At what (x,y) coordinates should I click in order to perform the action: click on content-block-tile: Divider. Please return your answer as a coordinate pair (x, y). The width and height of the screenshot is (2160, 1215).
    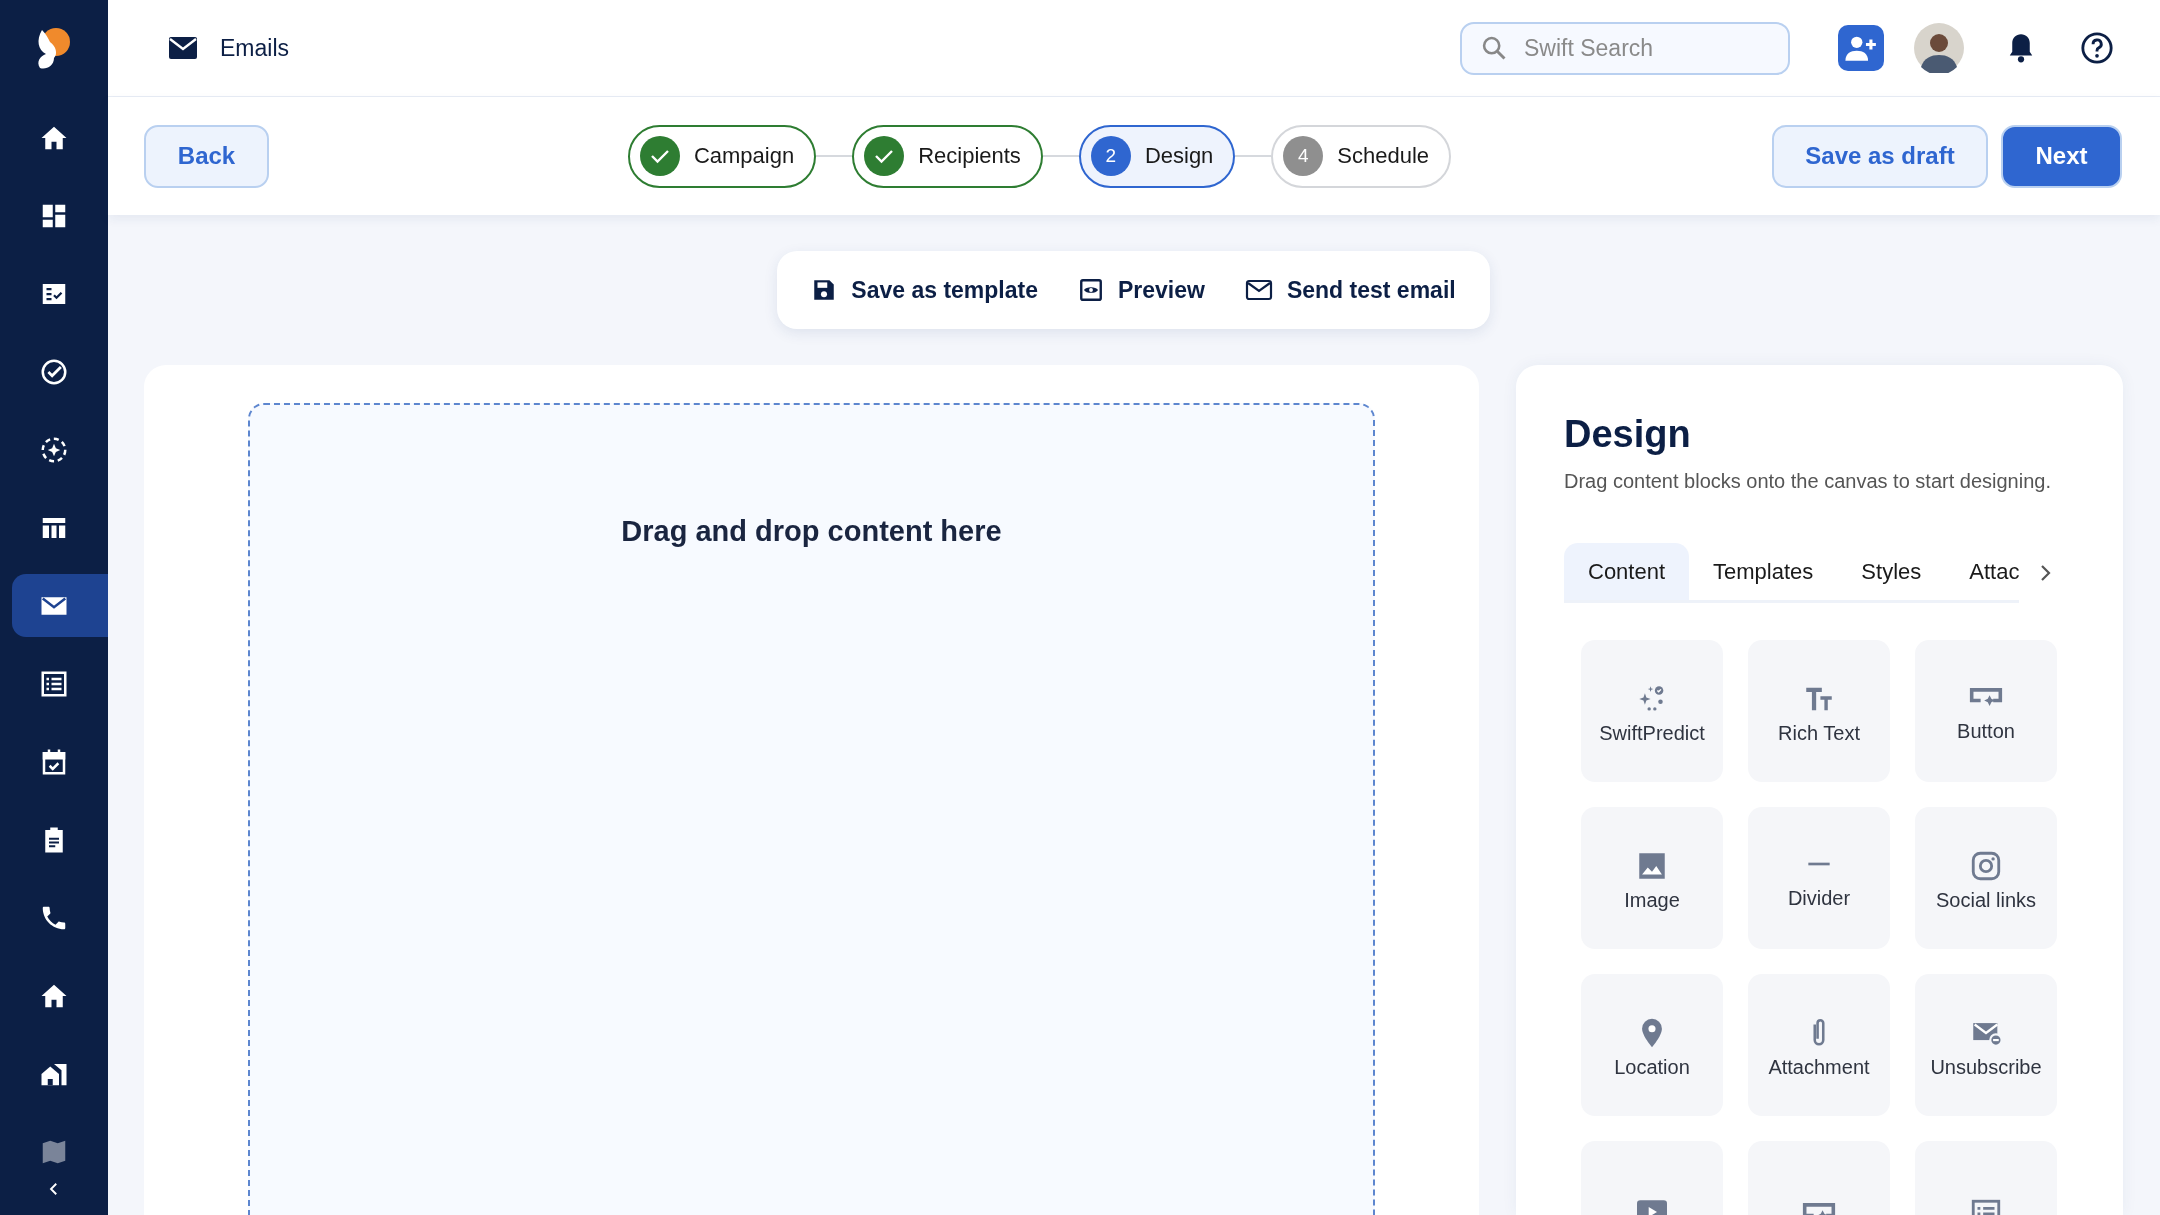
    Looking at the image, I should click on (1819, 878).